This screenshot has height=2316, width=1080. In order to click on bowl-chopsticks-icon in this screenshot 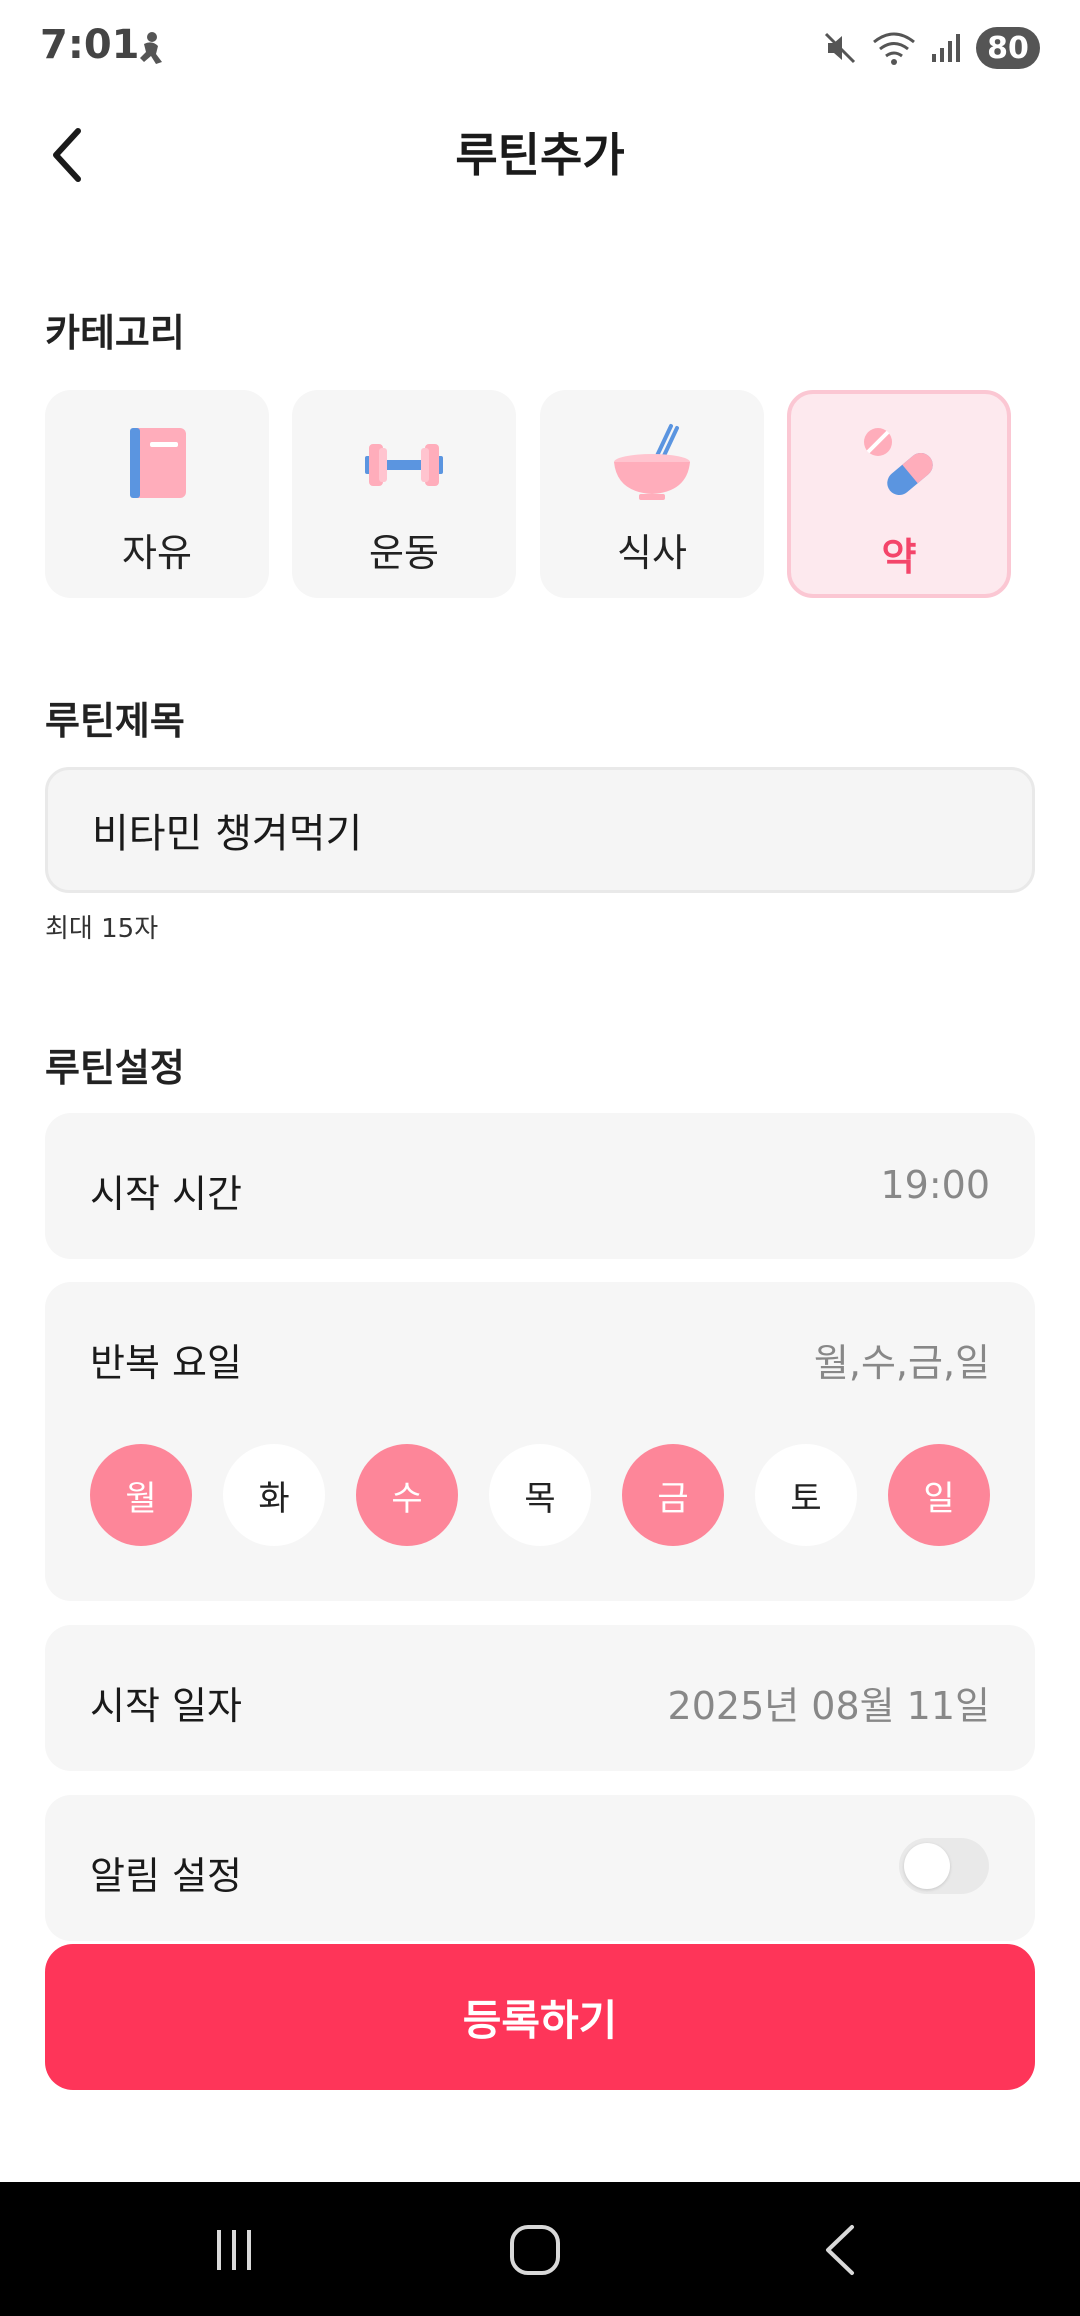, I will do `click(652, 462)`.